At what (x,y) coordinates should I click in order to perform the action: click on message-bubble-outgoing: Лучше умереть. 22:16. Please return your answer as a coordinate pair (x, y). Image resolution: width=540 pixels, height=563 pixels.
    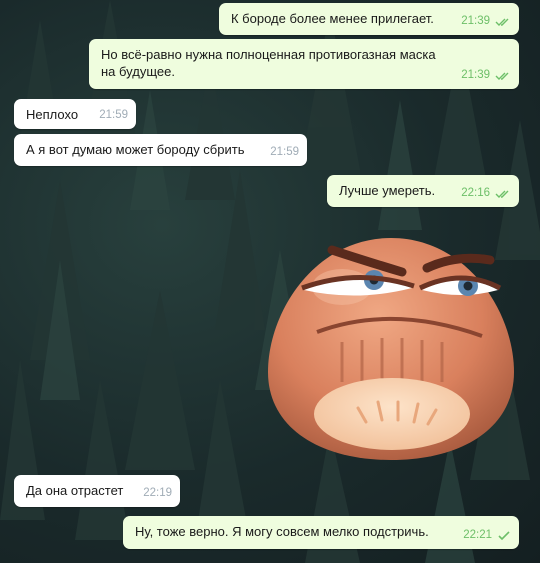
    Looking at the image, I should click on (423, 191).